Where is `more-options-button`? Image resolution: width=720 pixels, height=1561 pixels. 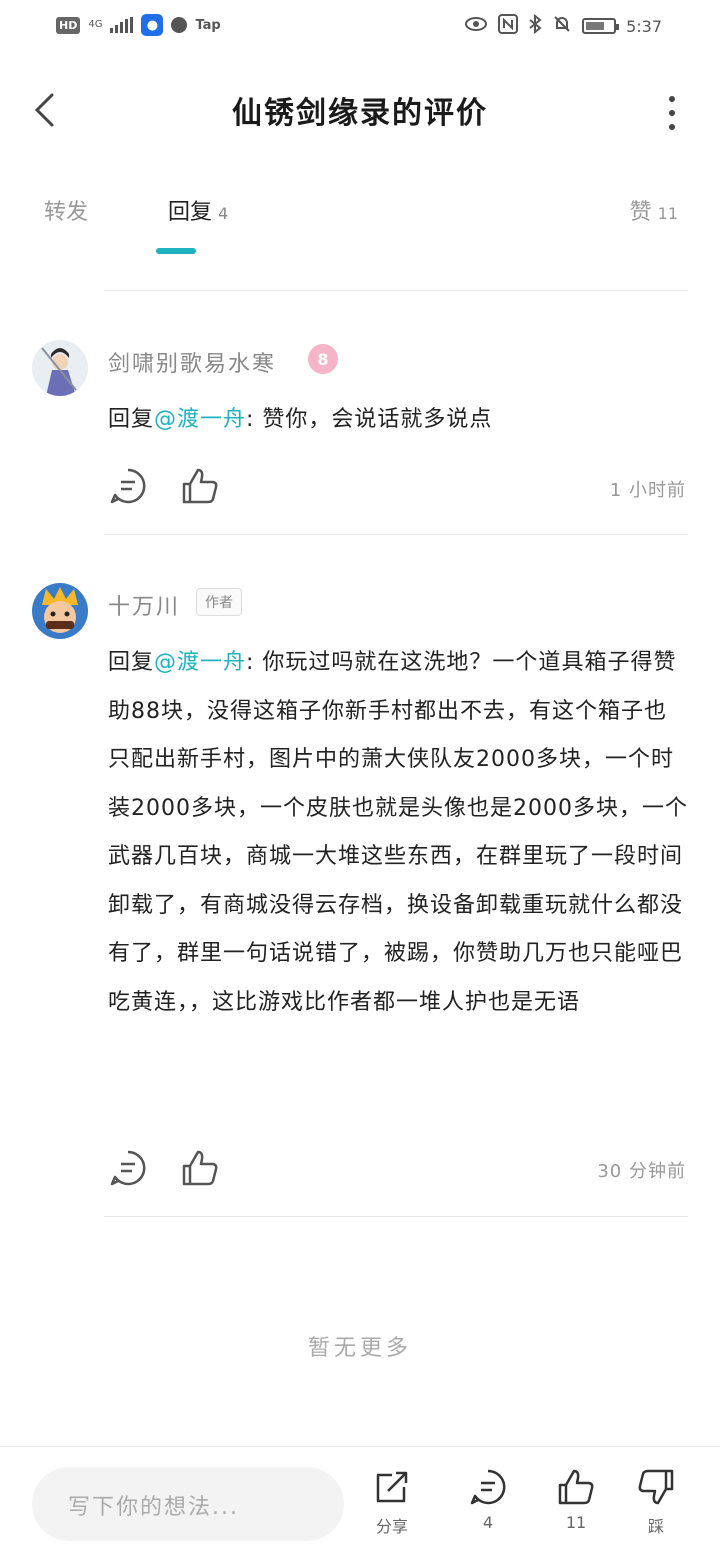
more-options-button is located at coordinates (672, 113).